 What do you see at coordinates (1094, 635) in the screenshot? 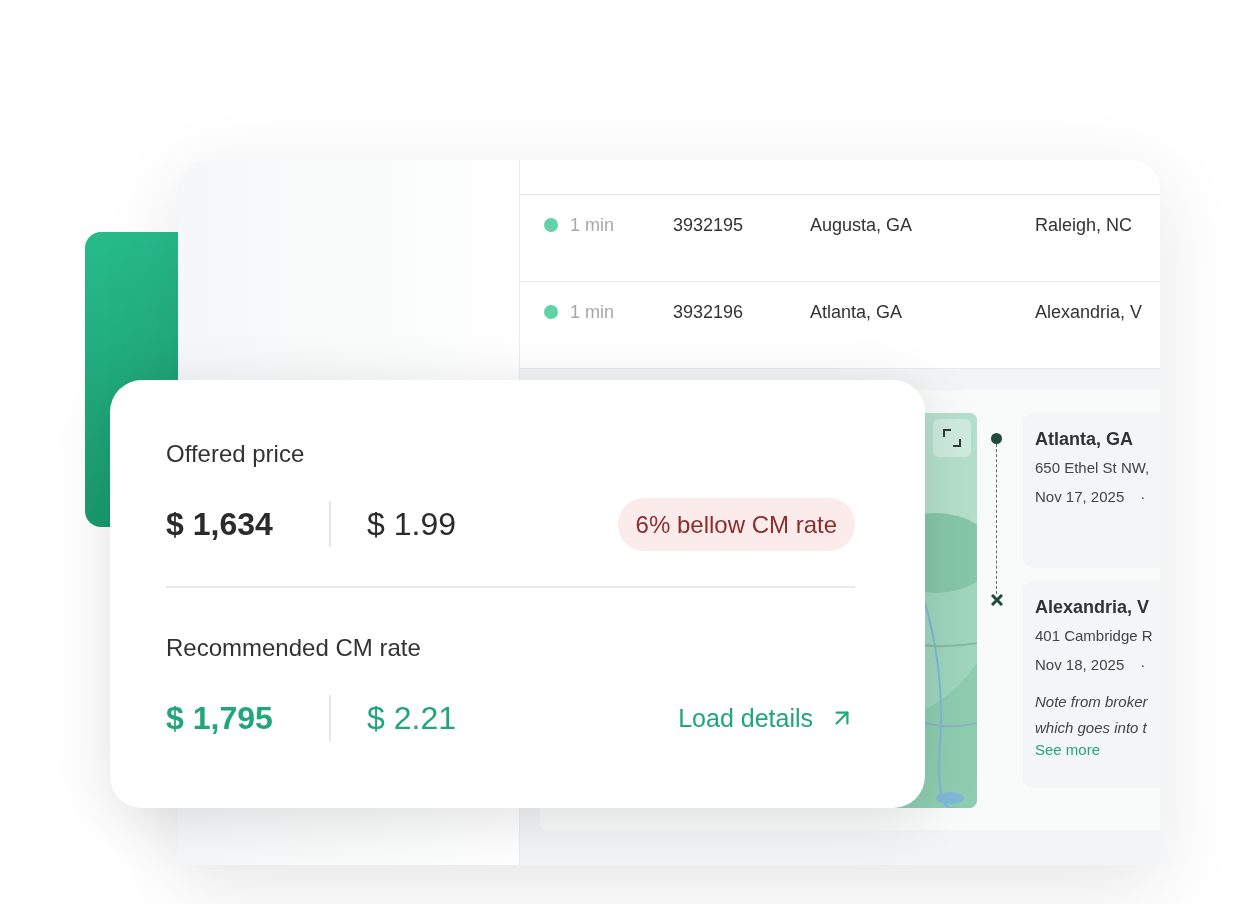
I see `stop-address: 401 Cambridge R` at bounding box center [1094, 635].